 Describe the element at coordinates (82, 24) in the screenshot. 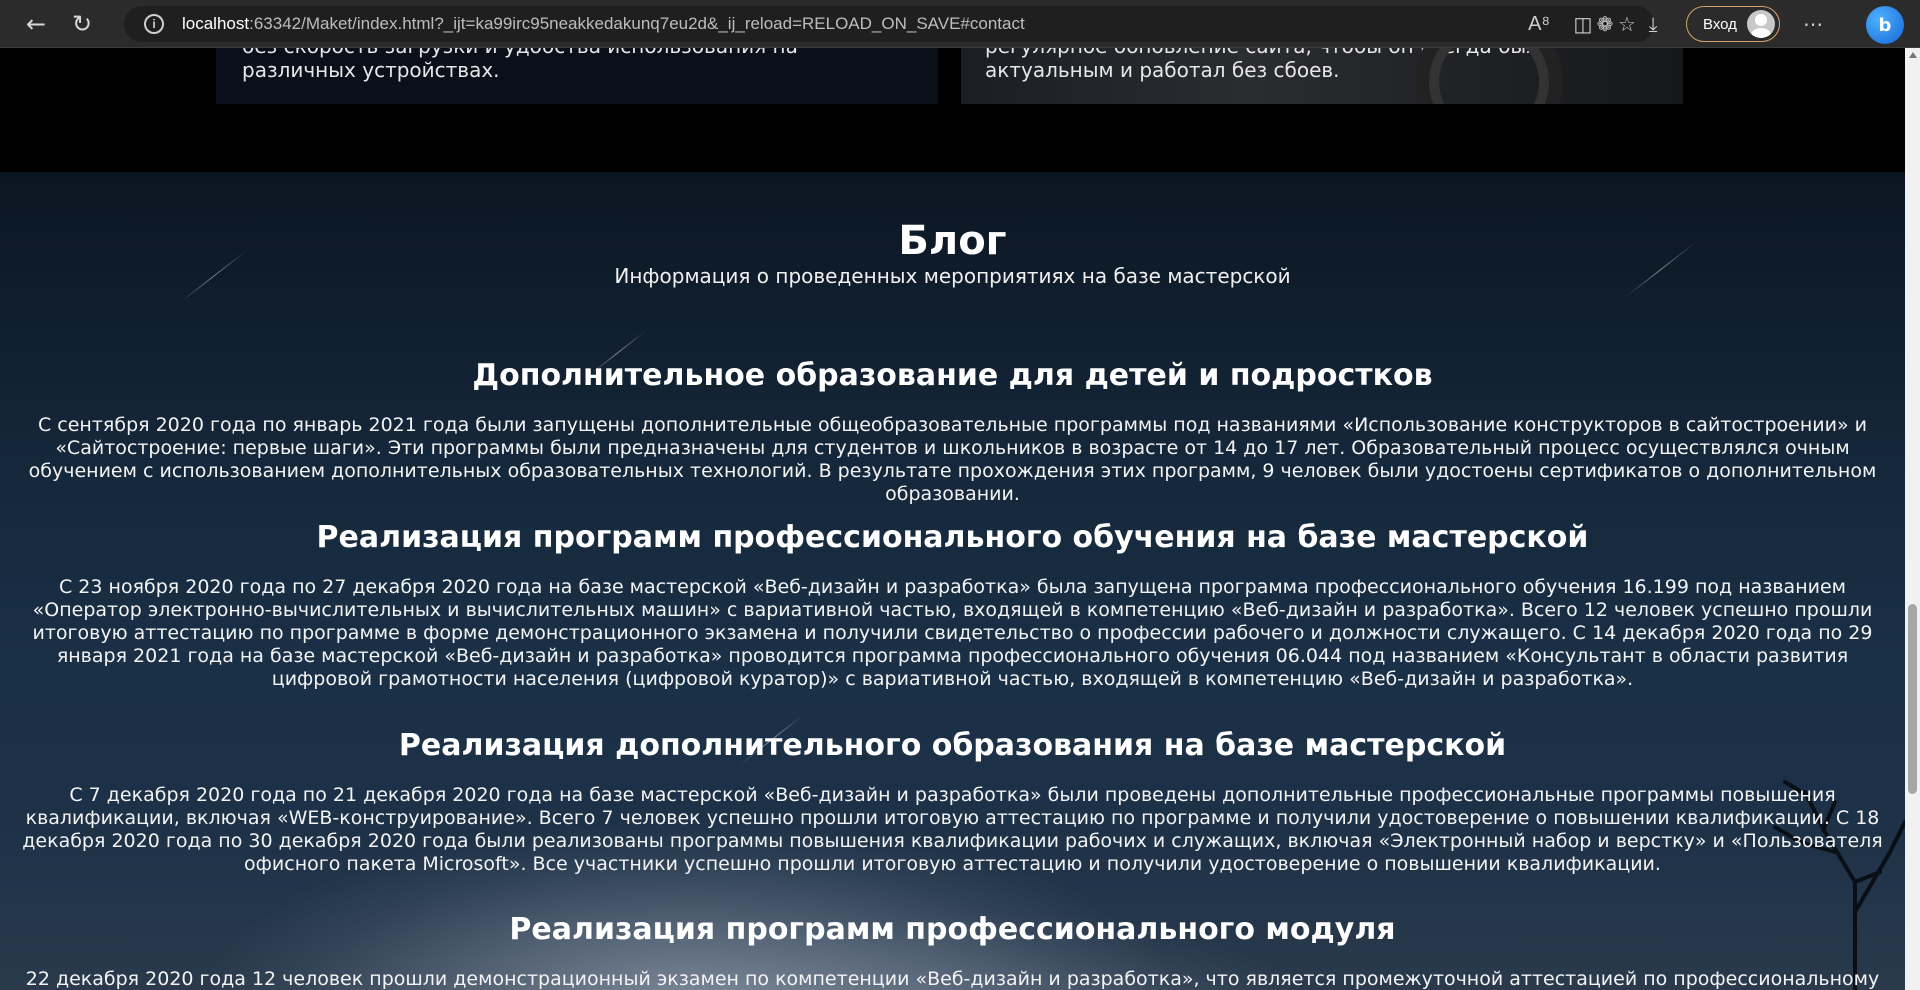

I see `reload-icon: ↻` at that location.